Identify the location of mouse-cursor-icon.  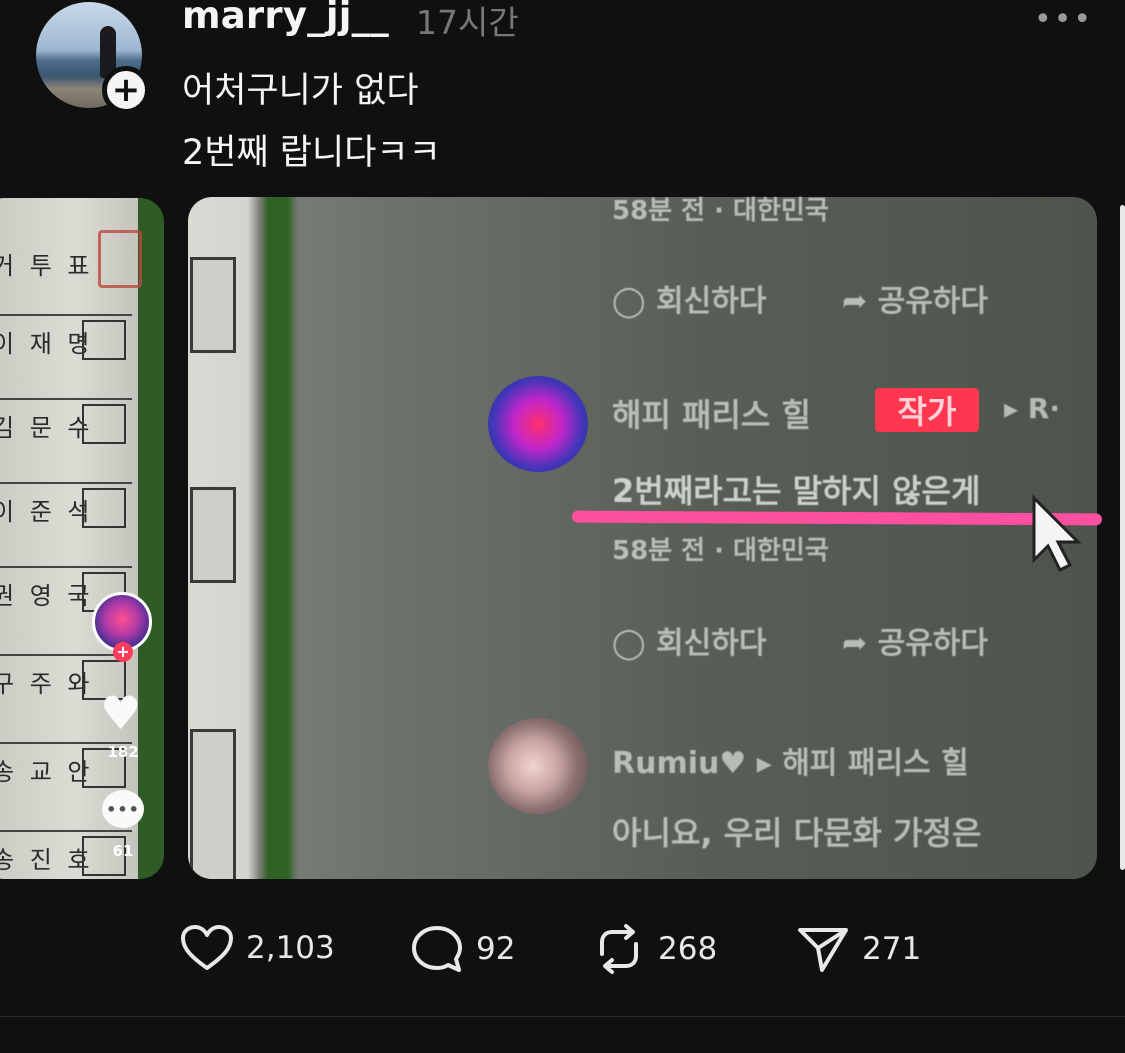
(1057, 533).